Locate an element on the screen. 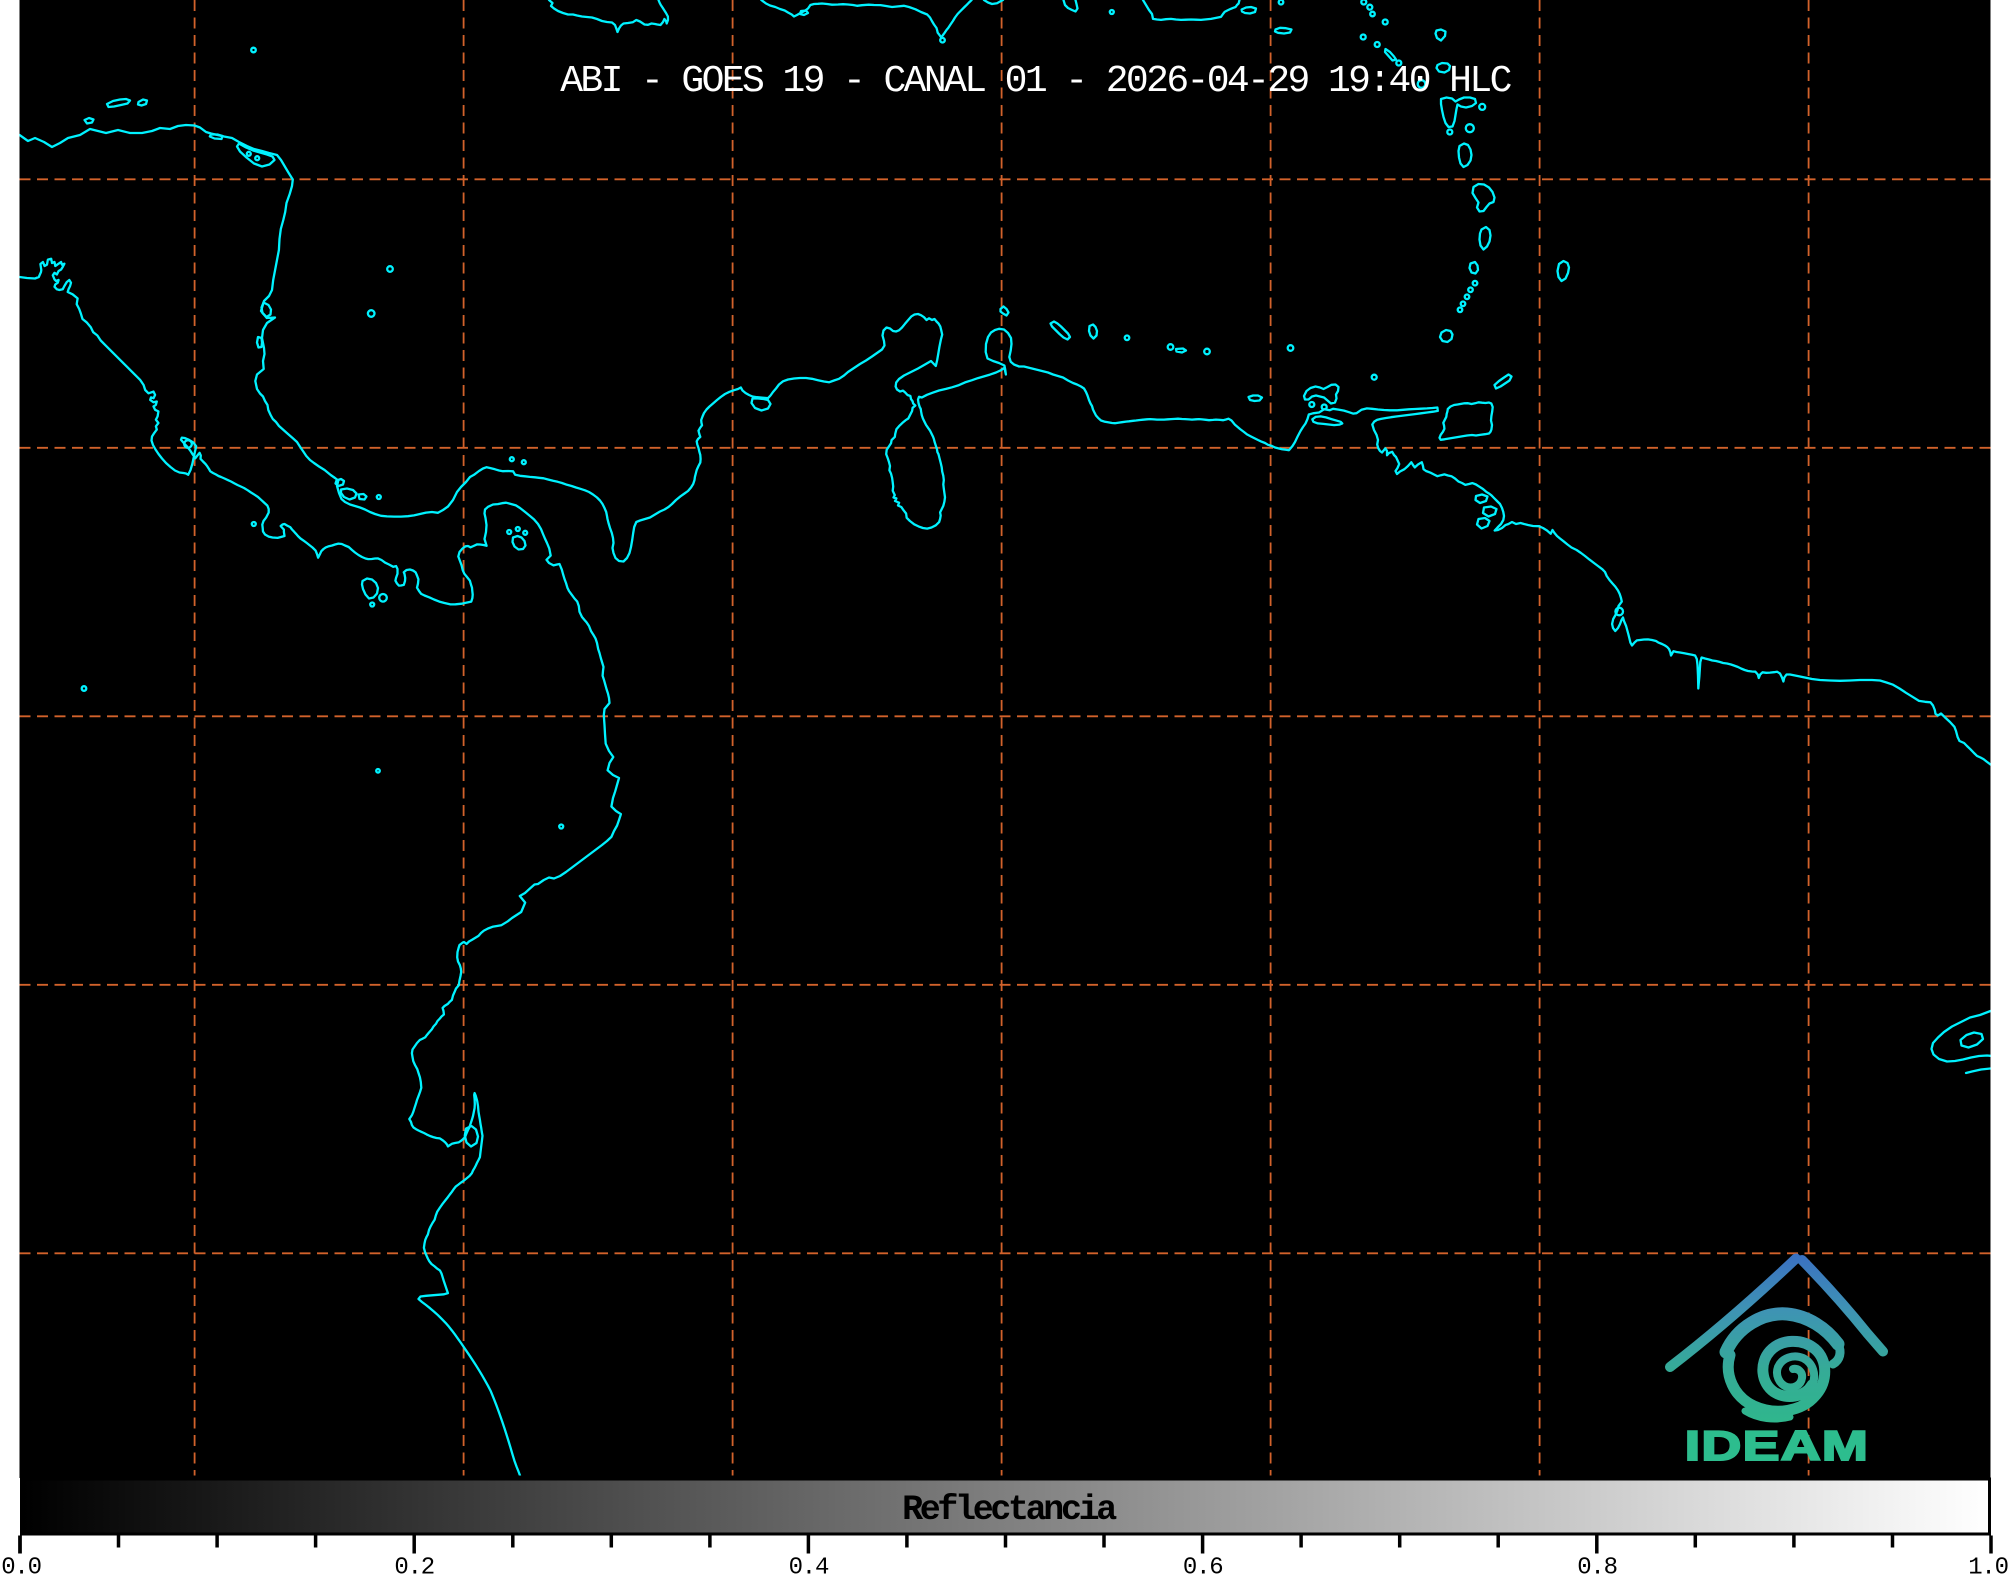 The height and width of the screenshot is (1582, 2011). svg-text: 1.0 is located at coordinates (1988, 1566).